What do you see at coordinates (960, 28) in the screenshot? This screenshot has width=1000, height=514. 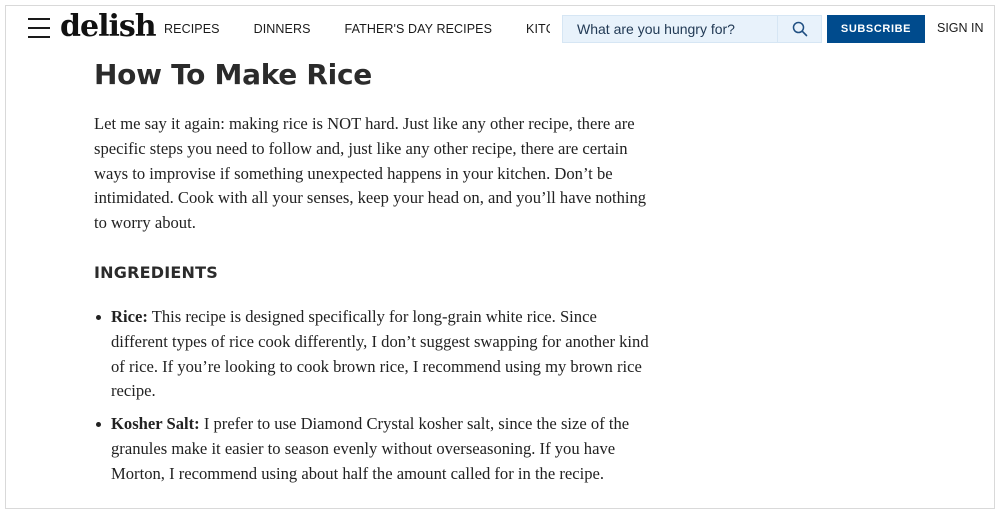 I see `sign-in-link: SIGN IN` at bounding box center [960, 28].